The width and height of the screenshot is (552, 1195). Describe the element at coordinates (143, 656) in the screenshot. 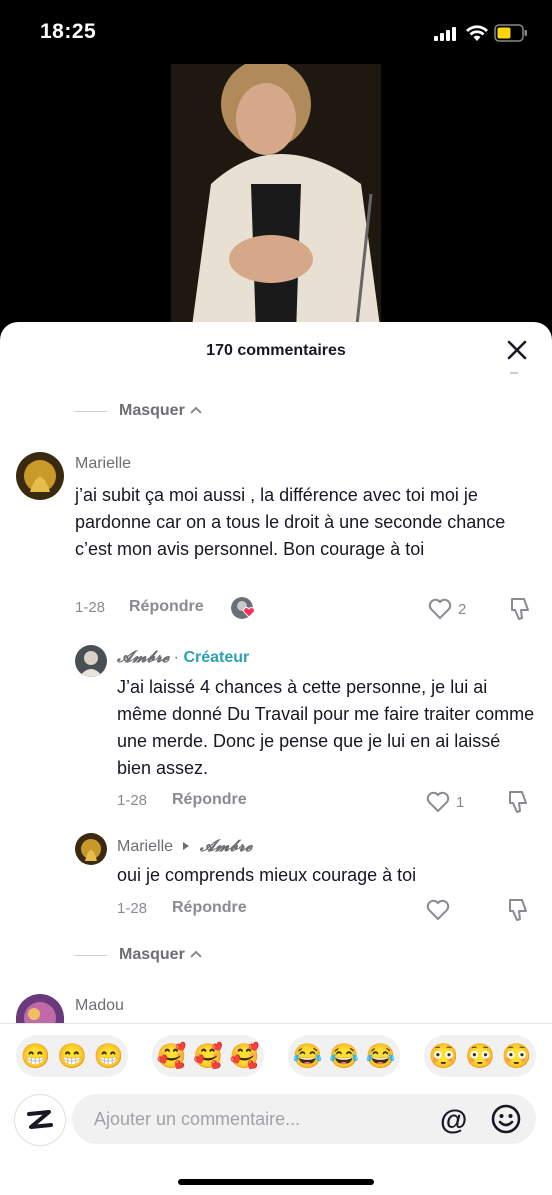

I see `creator-username: 𝓐𝓶𝓫𝓻𝓮` at that location.